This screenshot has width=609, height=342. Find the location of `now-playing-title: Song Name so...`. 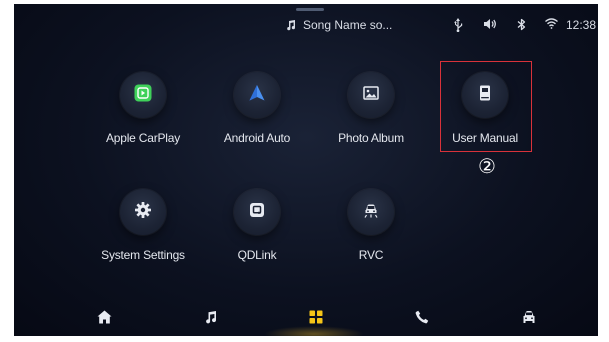

now-playing-title: Song Name so... is located at coordinates (348, 25).